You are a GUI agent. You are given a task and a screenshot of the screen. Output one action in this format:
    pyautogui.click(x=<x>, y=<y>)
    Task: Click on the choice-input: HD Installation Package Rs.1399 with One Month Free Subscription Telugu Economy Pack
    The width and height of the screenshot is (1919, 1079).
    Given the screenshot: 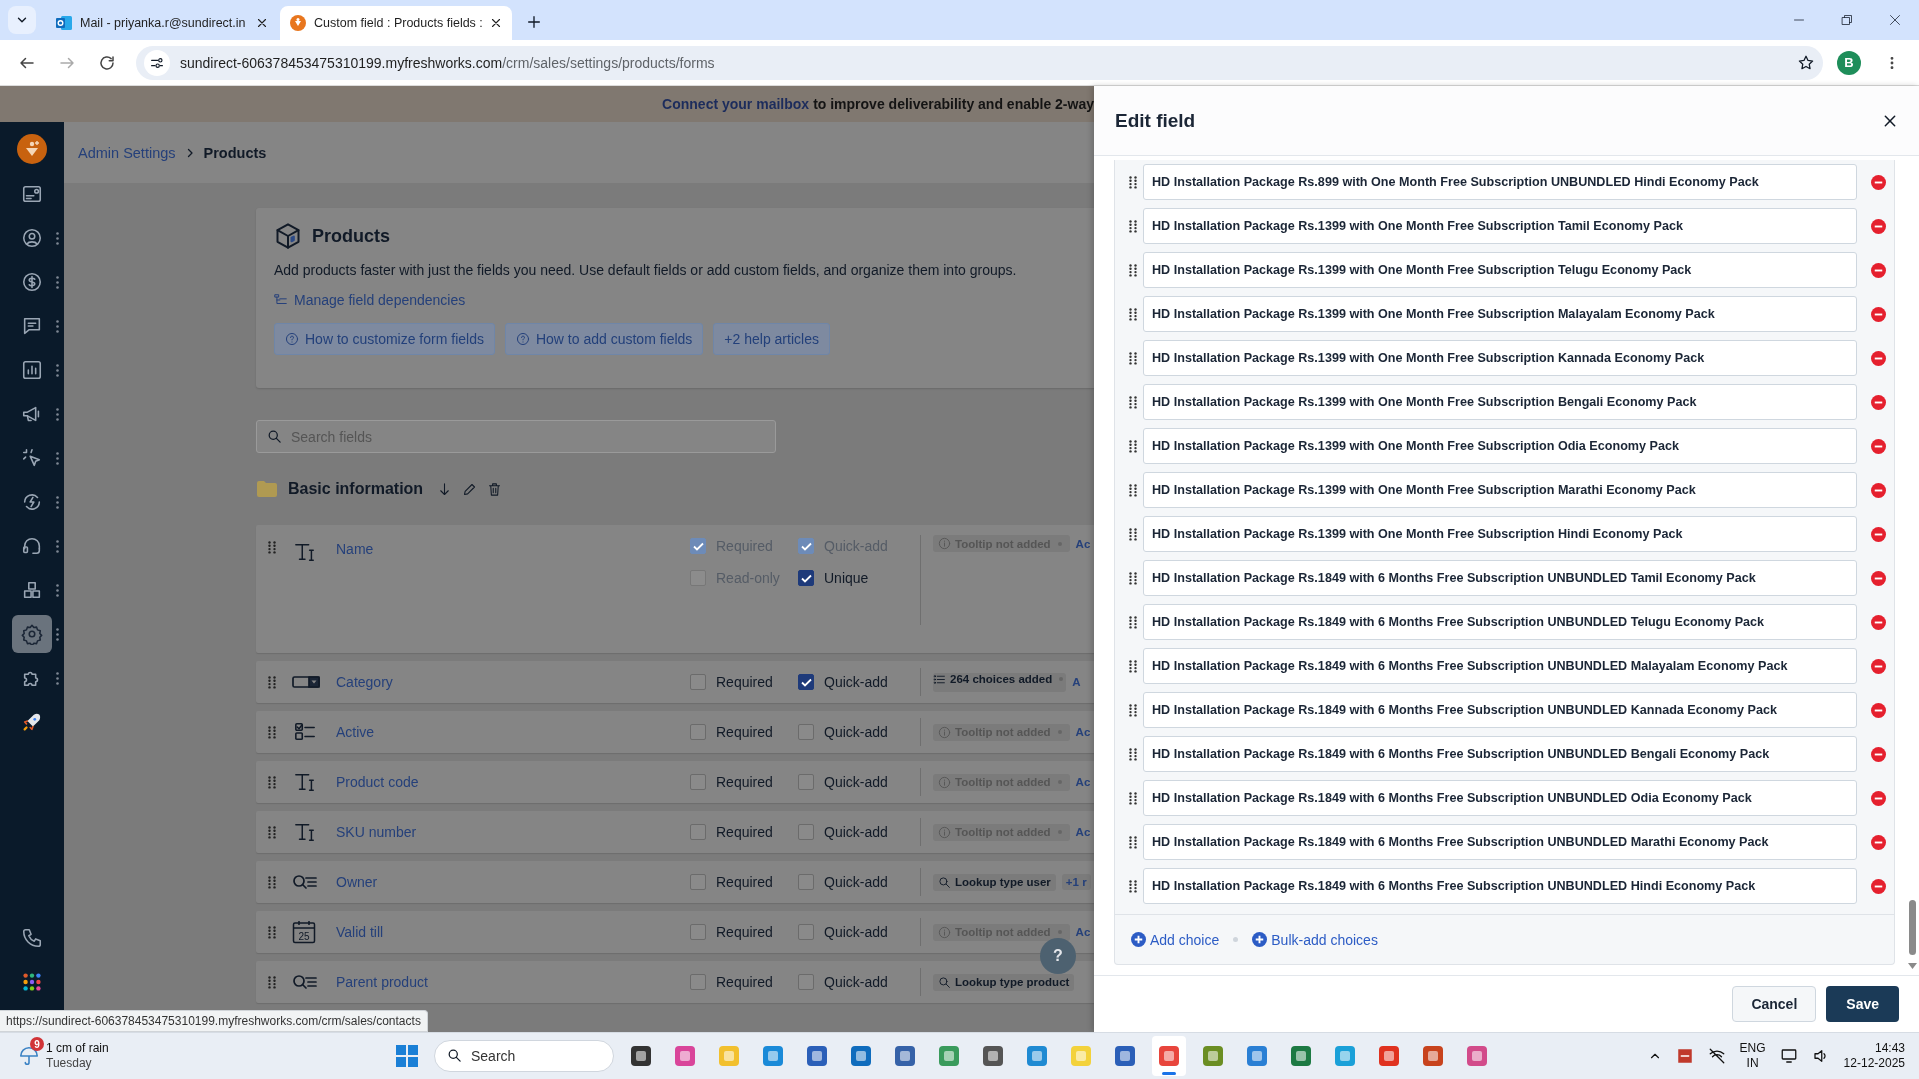 What is the action you would take?
    pyautogui.click(x=1500, y=270)
    